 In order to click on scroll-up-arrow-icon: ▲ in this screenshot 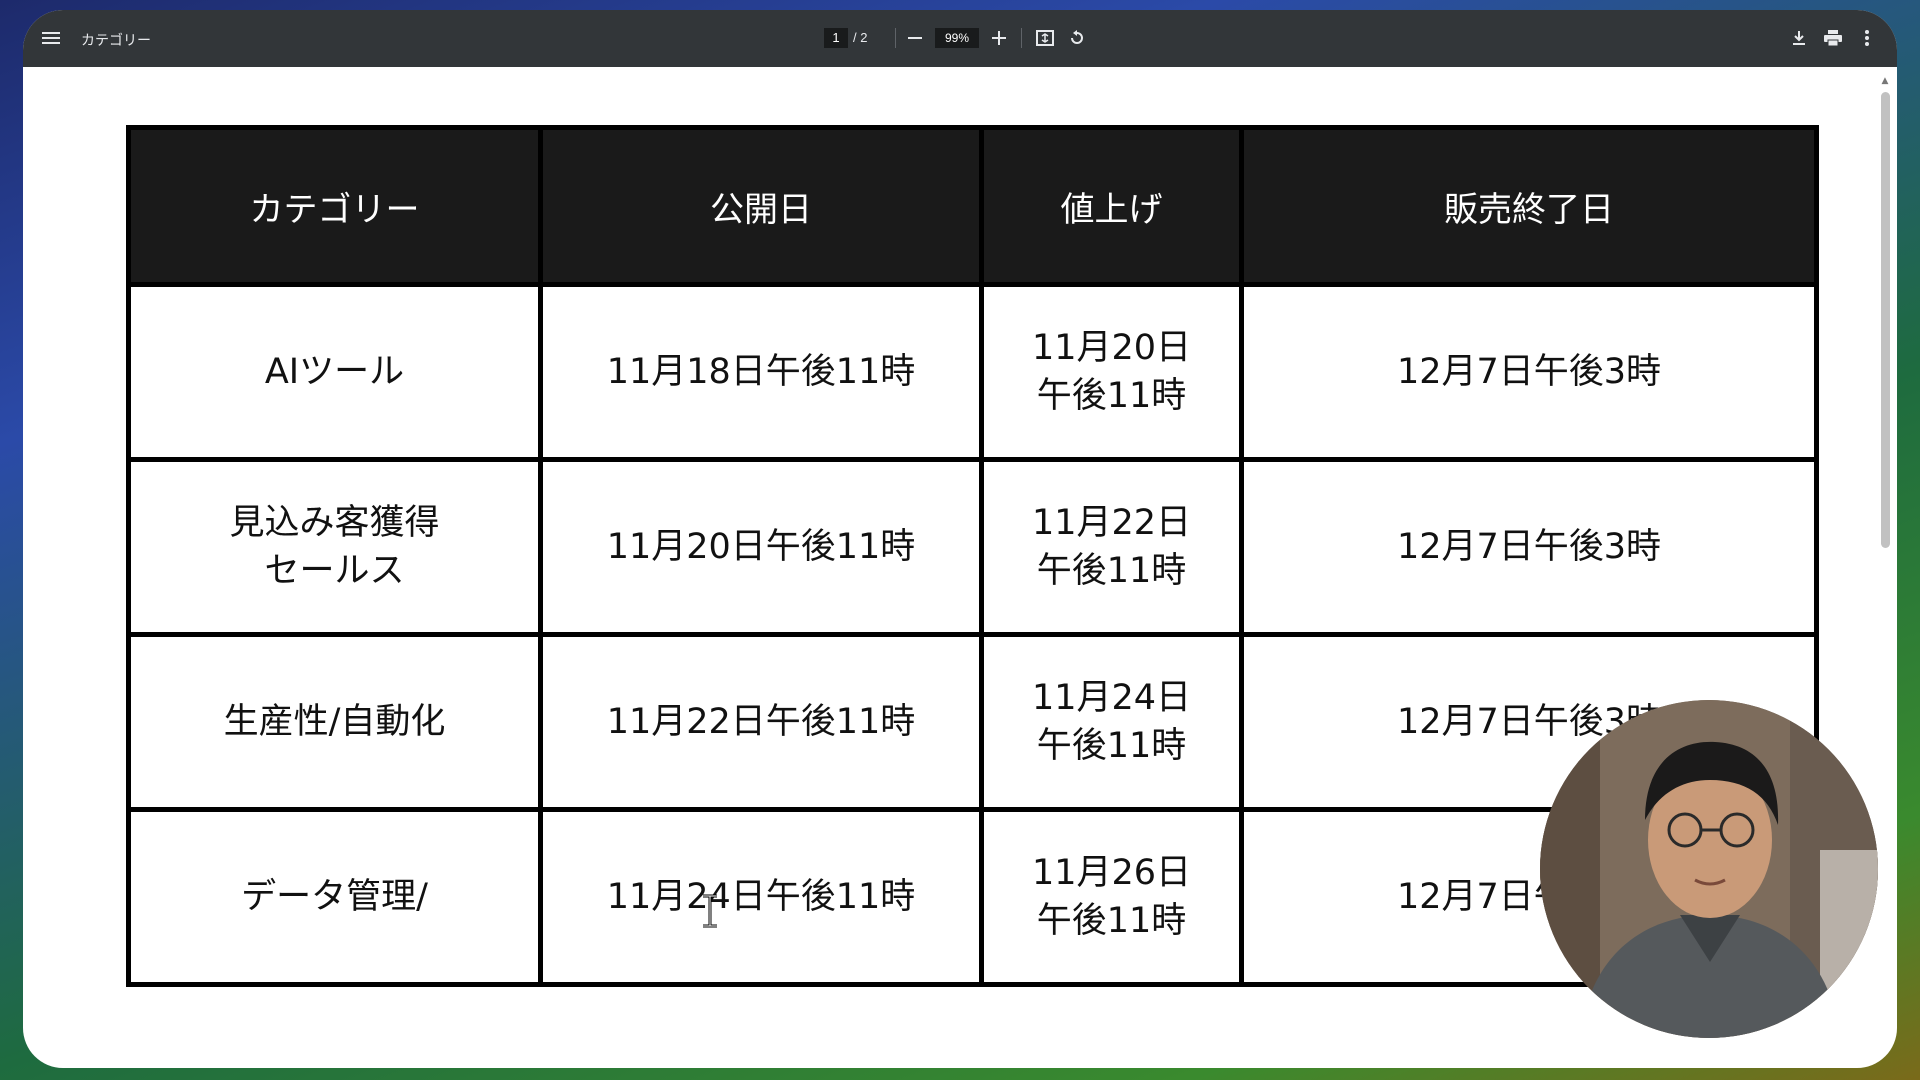, I will do `click(1885, 82)`.